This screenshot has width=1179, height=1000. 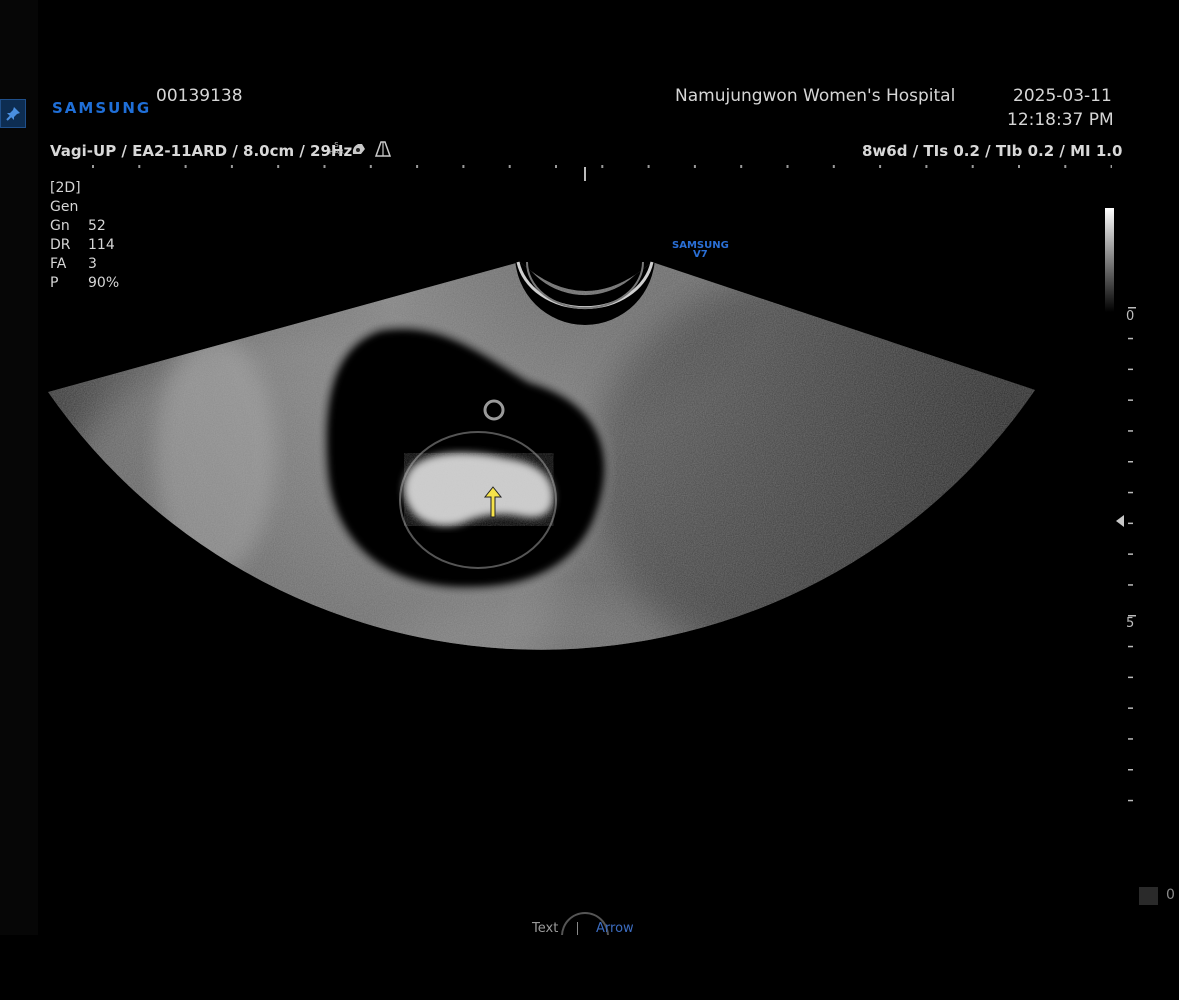 I want to click on depth-scale: 0 5, so click(x=1131, y=554).